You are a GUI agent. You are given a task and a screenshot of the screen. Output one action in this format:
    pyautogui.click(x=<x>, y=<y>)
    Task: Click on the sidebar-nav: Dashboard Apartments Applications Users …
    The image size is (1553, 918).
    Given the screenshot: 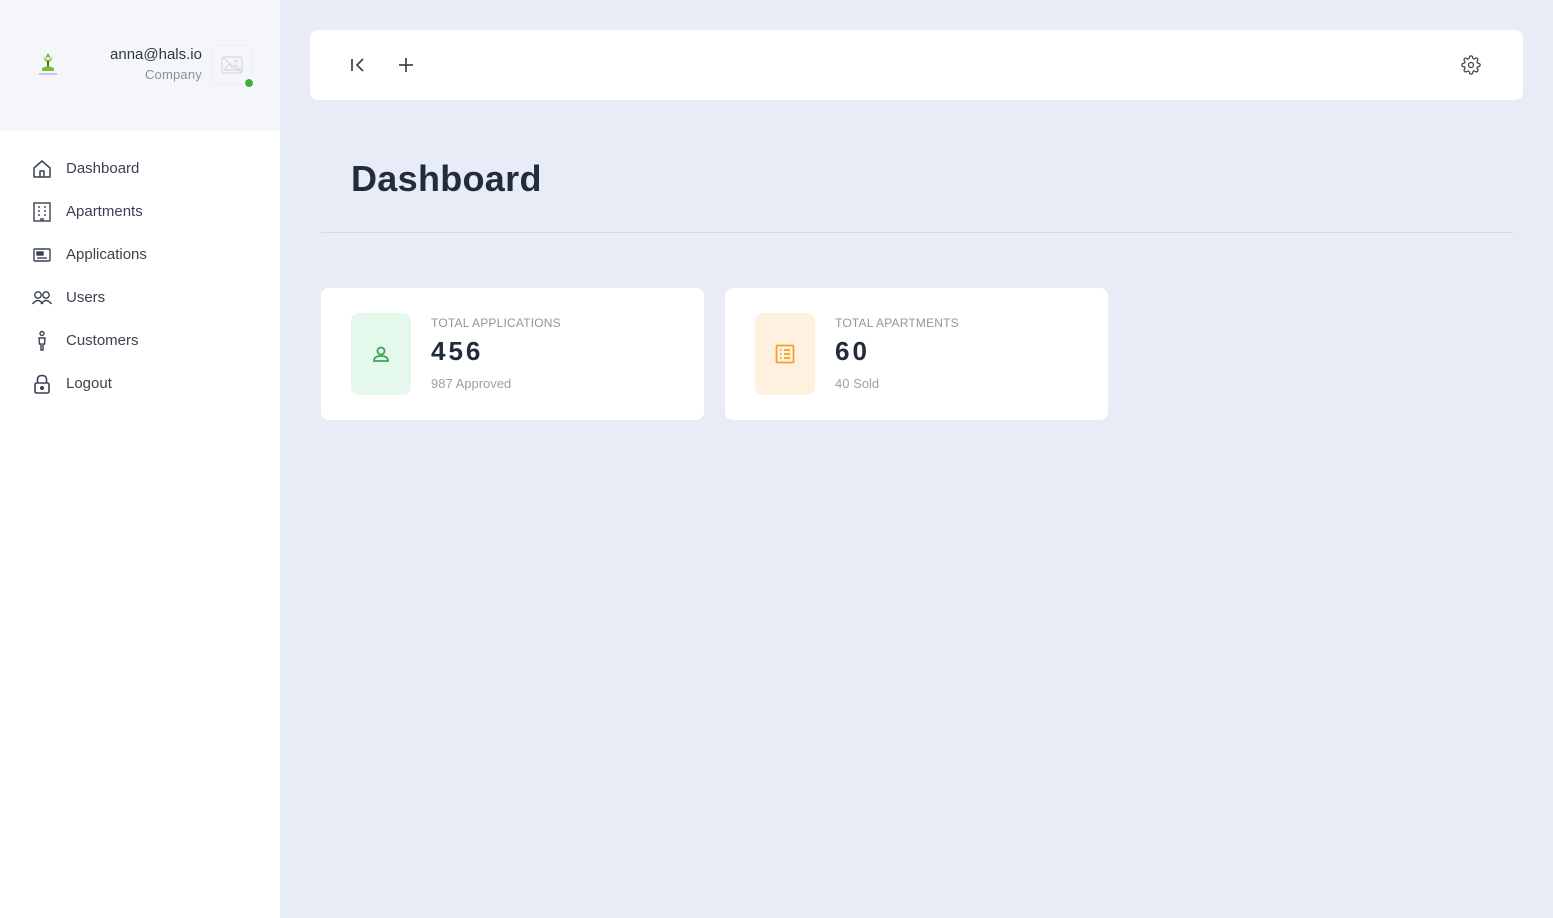 What is the action you would take?
    pyautogui.click(x=140, y=276)
    